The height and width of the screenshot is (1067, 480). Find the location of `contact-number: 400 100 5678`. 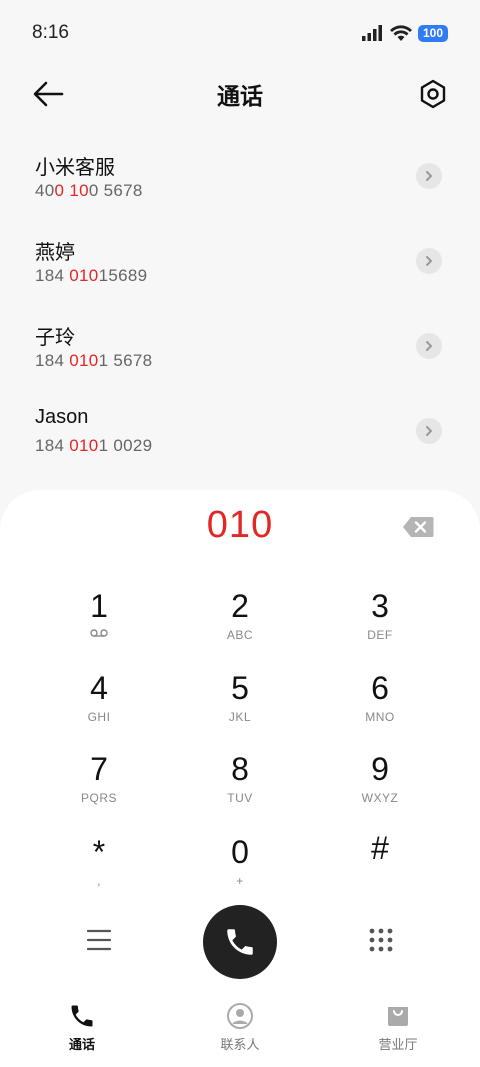

contact-number: 400 100 5678 is located at coordinates (89, 190).